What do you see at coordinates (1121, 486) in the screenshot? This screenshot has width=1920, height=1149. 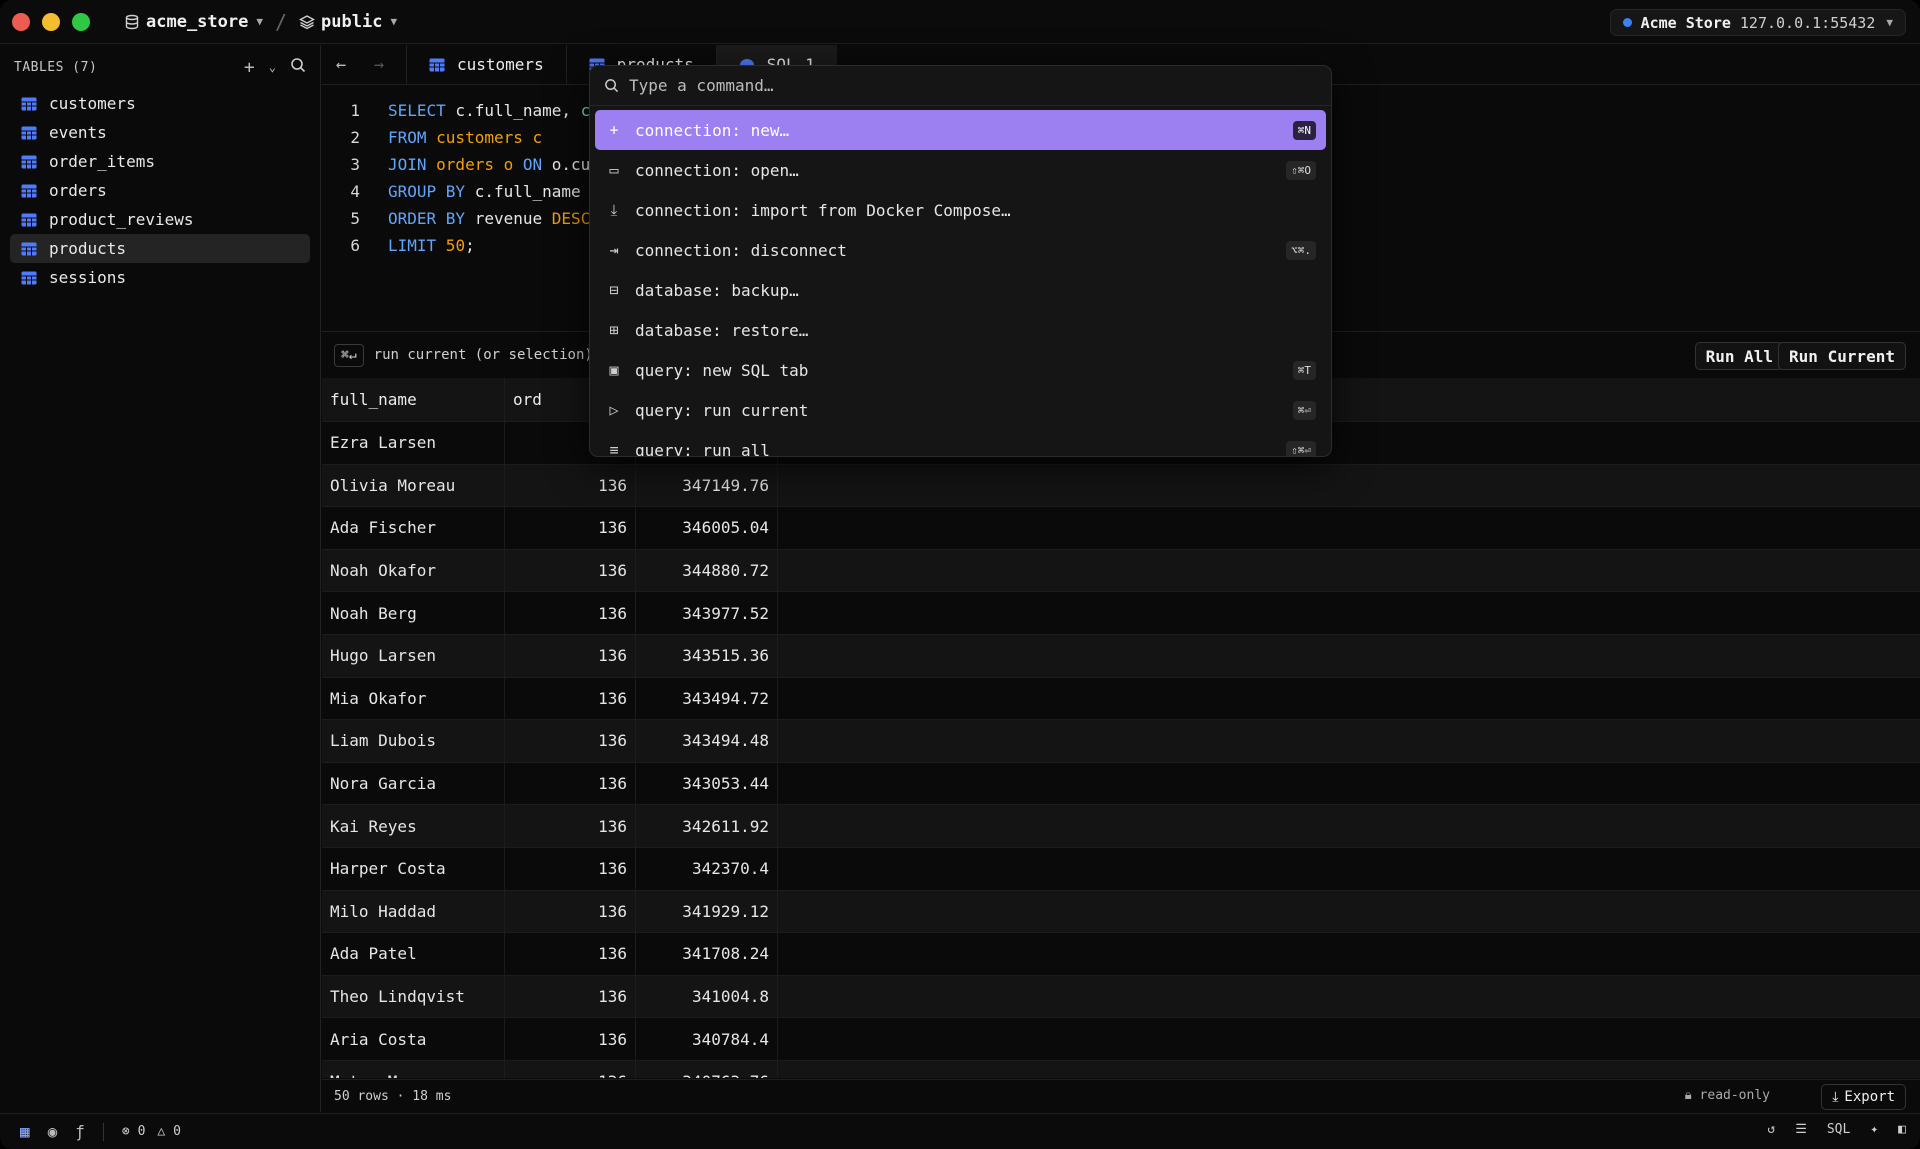 I see `table-row: Olivia Moreau 136 347149.76` at bounding box center [1121, 486].